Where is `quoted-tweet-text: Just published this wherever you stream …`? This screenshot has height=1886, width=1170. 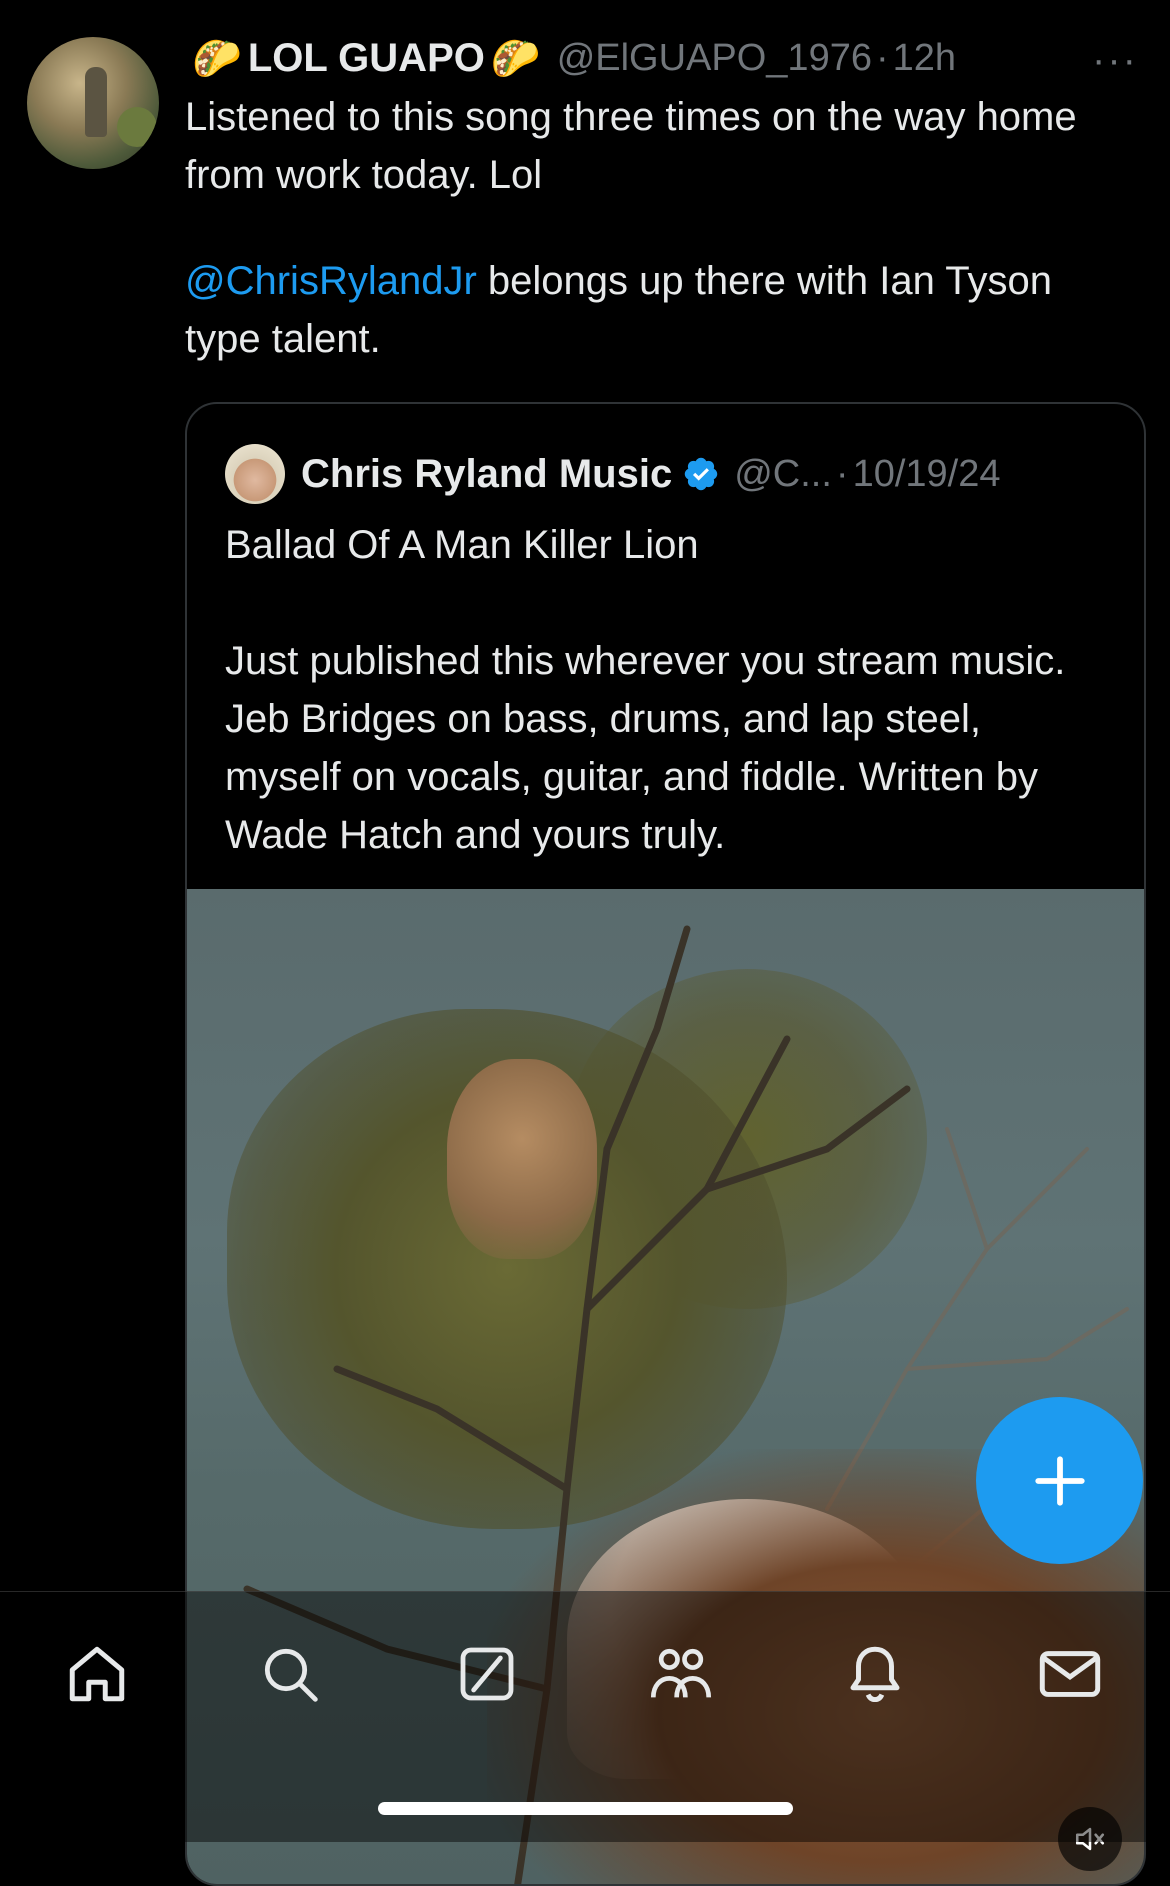 quoted-tweet-text: Just published this wherever you stream … is located at coordinates (645, 748).